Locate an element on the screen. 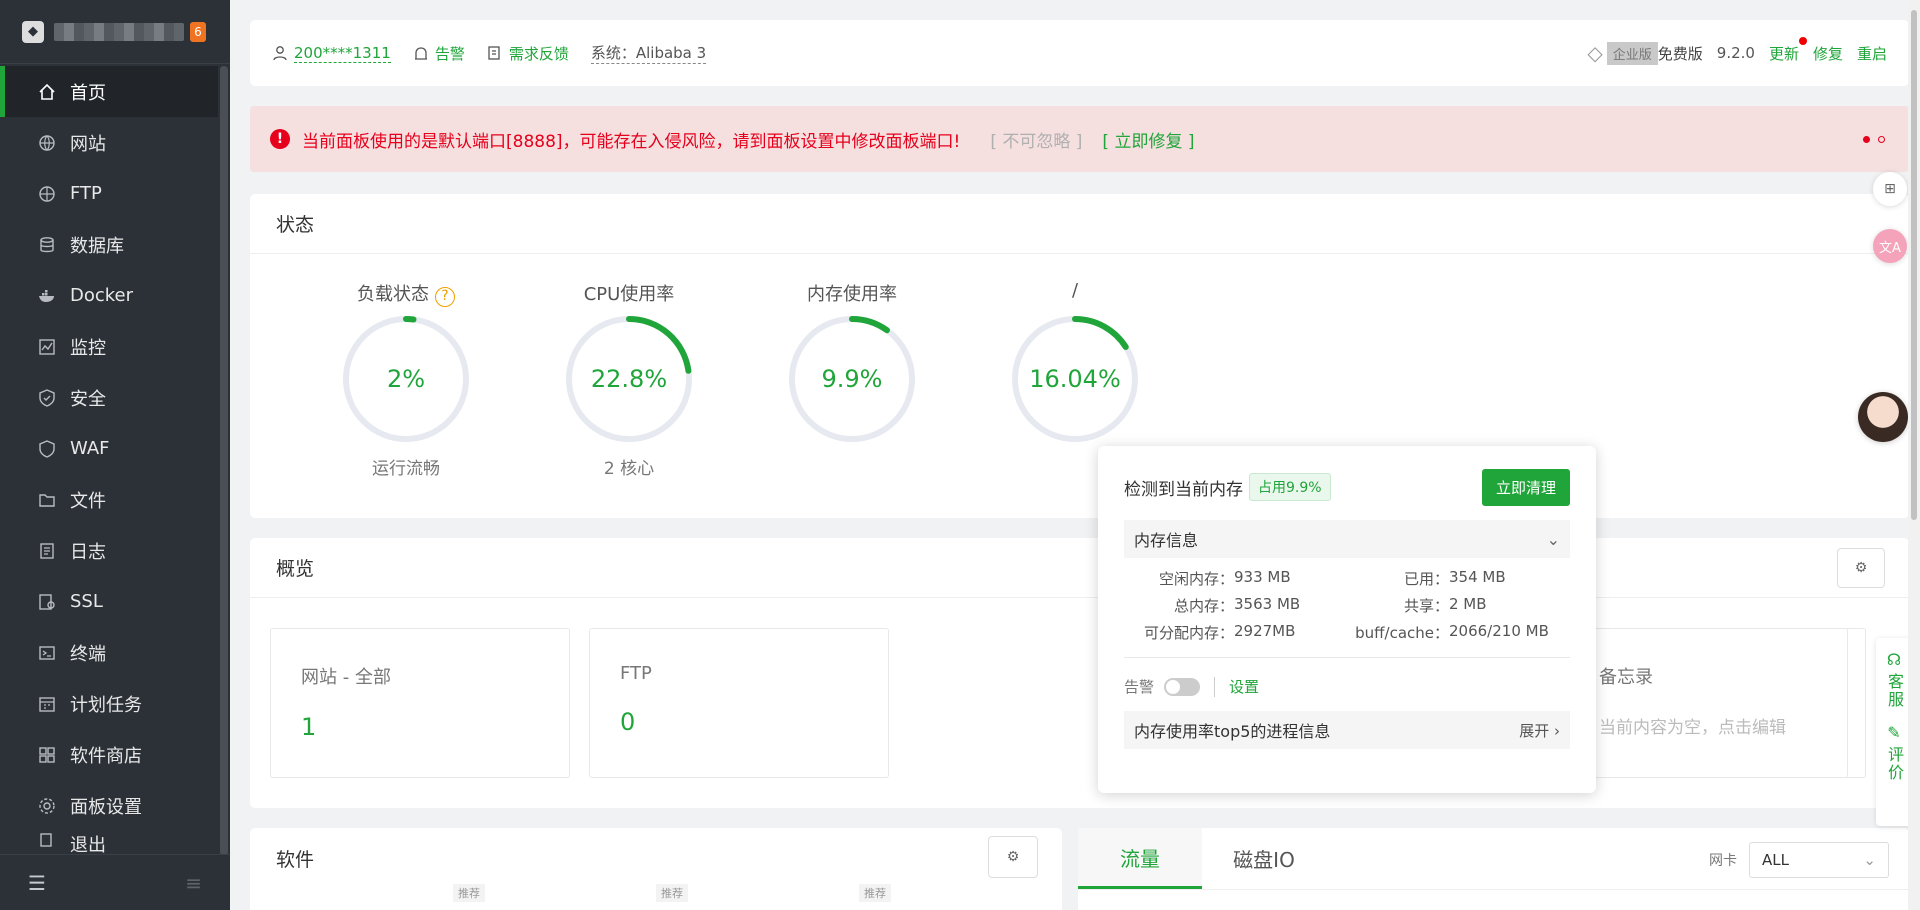 The image size is (1920, 910). apps-float-button: ⊞ is located at coordinates (1890, 189).